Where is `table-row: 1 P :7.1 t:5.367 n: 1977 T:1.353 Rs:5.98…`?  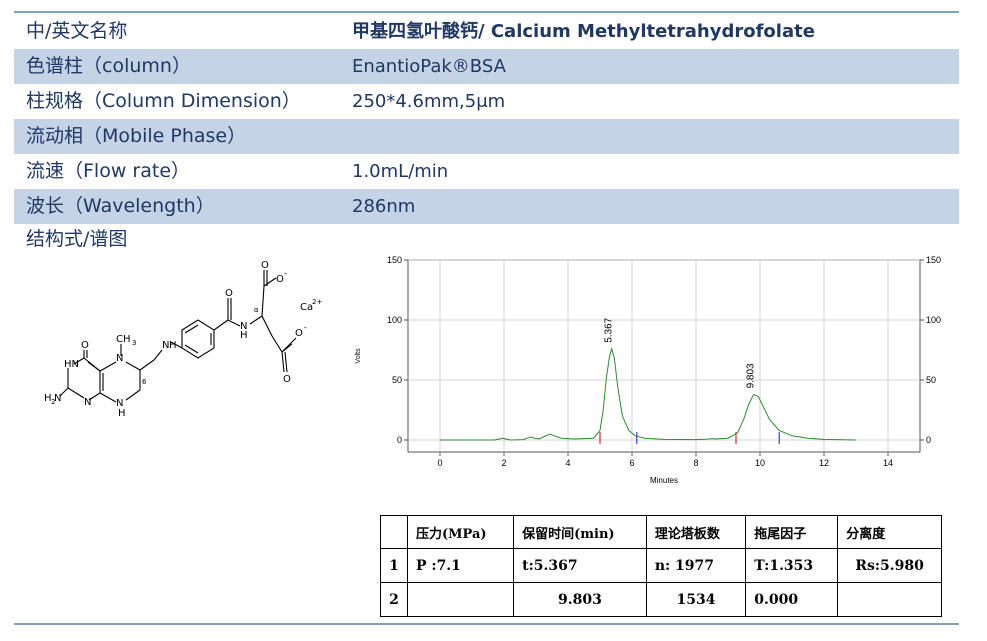
table-row: 1 P :7.1 t:5.367 n: 1977 T:1.353 Rs:5.98… is located at coordinates (661, 565).